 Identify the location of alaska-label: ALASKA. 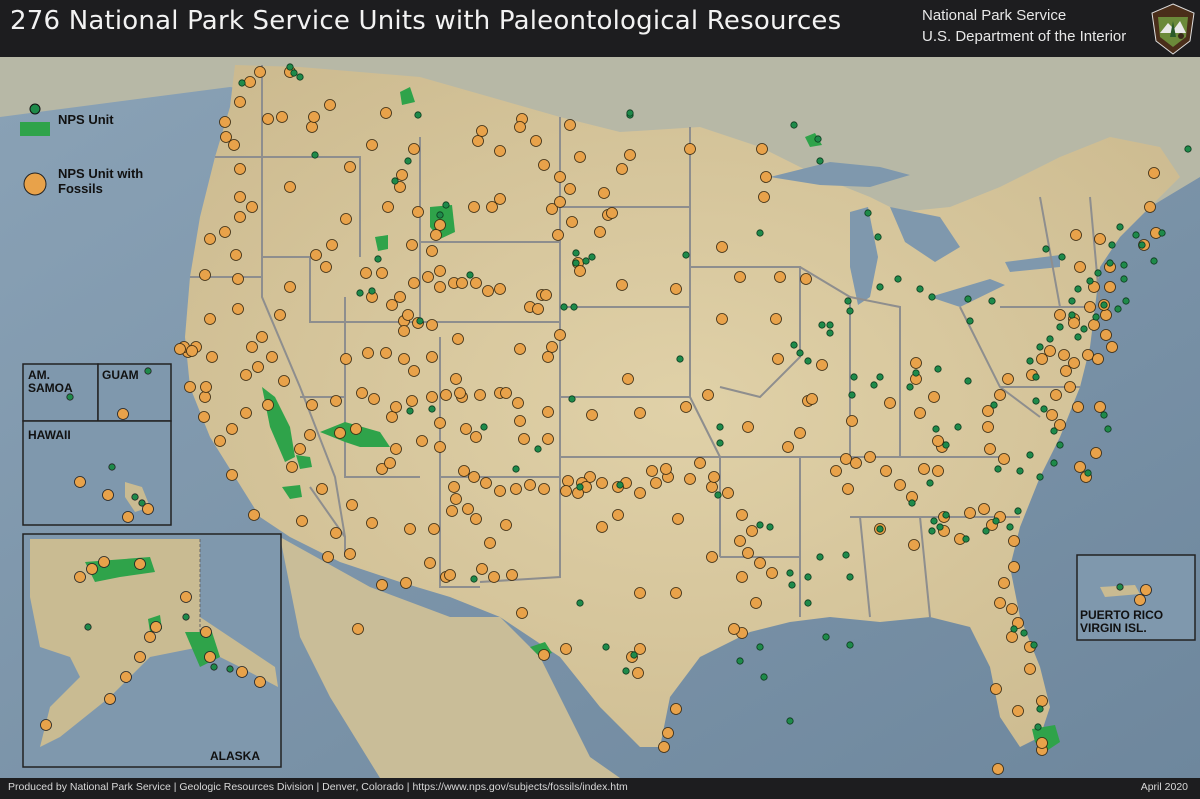
(235, 756).